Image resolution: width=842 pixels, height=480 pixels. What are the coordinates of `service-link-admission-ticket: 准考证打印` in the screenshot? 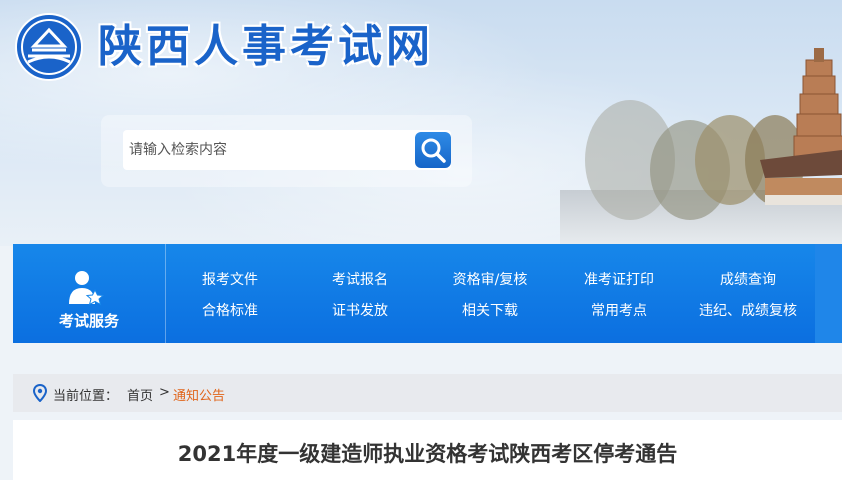 It's located at (619, 279).